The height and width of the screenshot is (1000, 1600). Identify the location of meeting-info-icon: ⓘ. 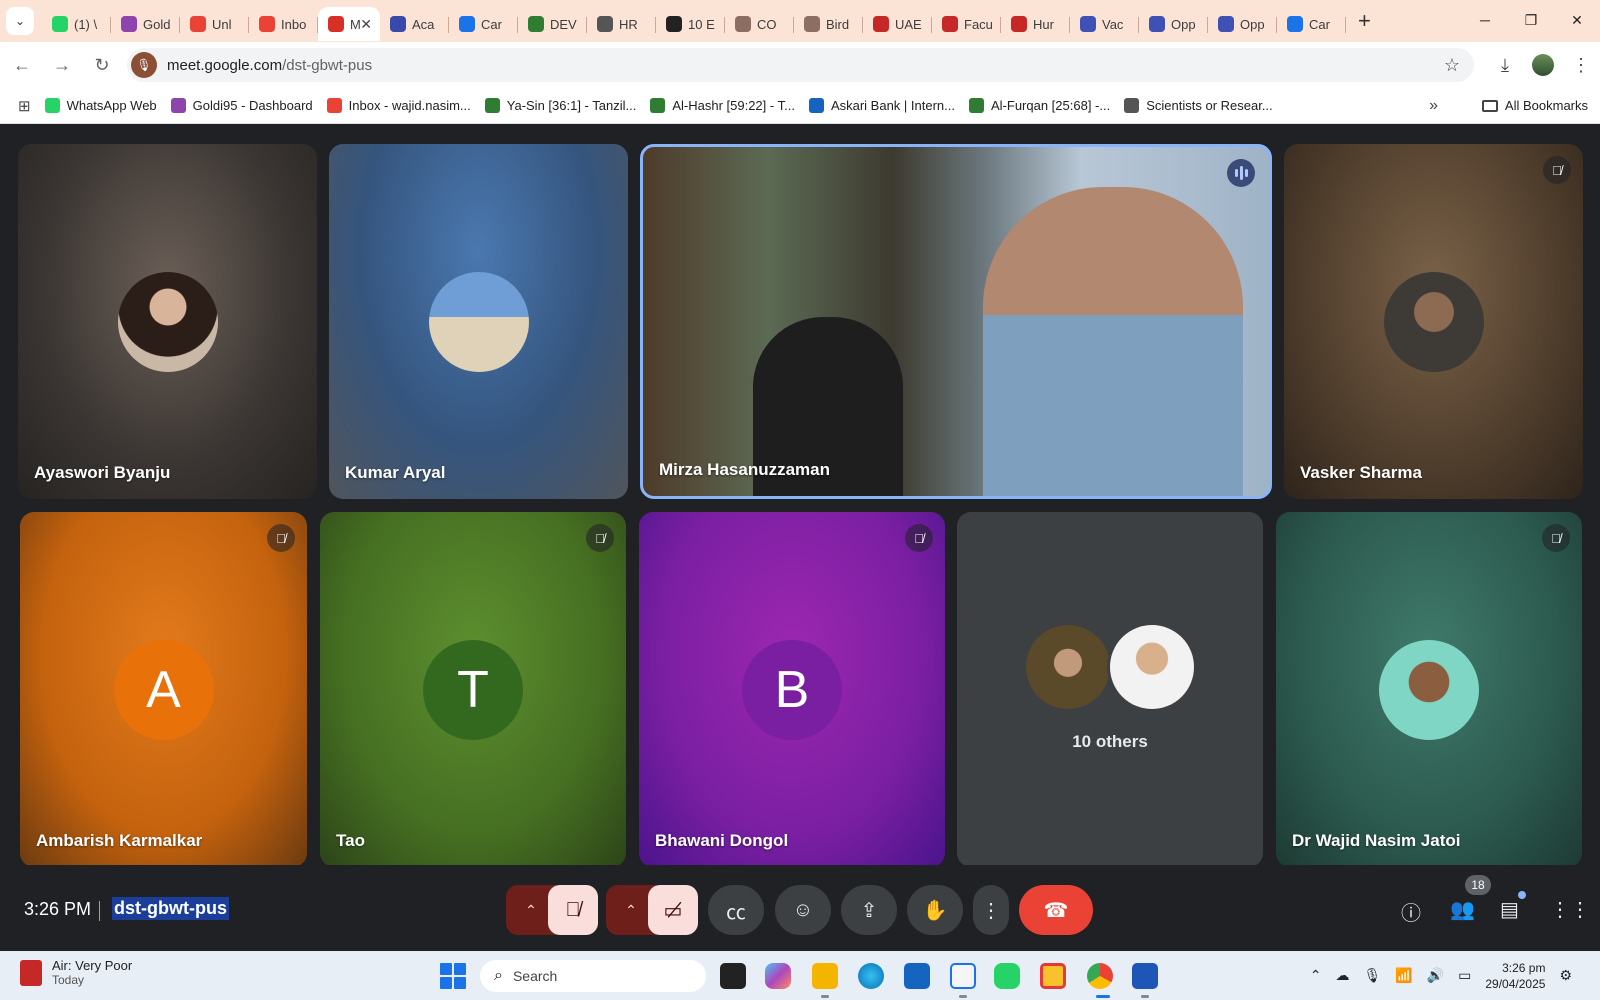
(1411, 911).